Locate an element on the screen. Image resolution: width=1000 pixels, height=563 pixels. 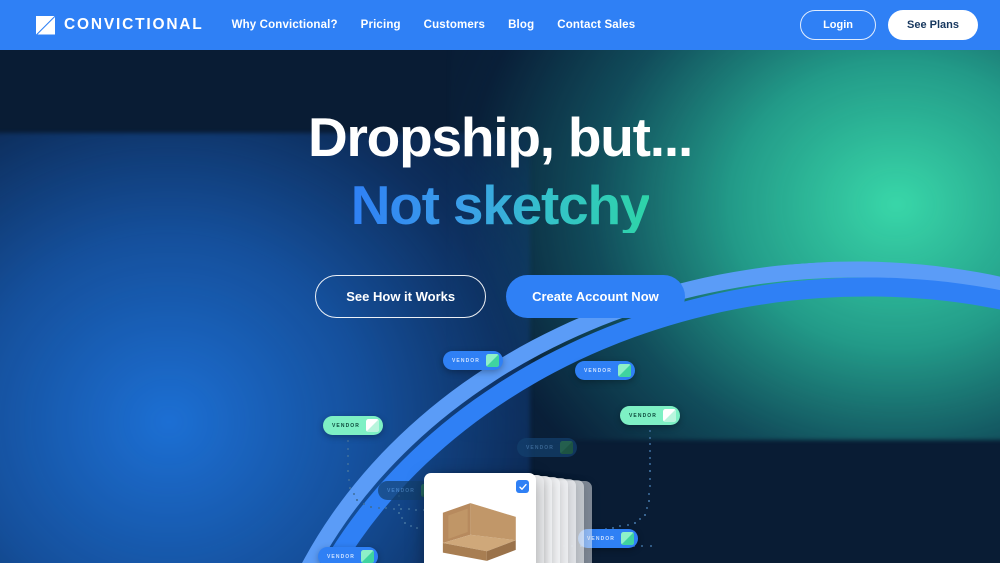
nav-link-why-convictional: Why Convictional? is located at coordinates (285, 25).